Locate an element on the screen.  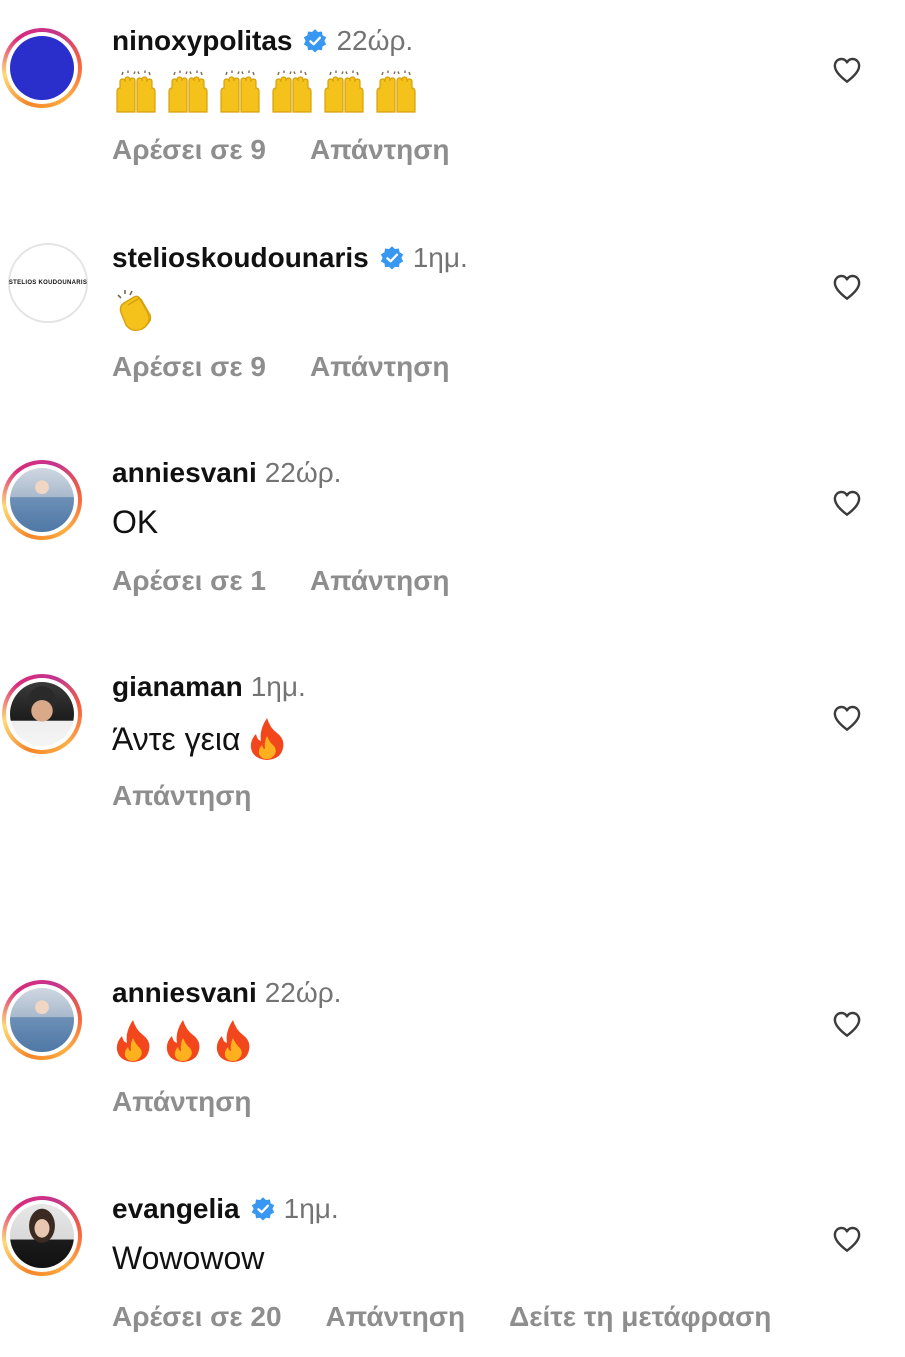
avatar: STELIOS KOUDOUNARIS is located at coordinates (48, 283).